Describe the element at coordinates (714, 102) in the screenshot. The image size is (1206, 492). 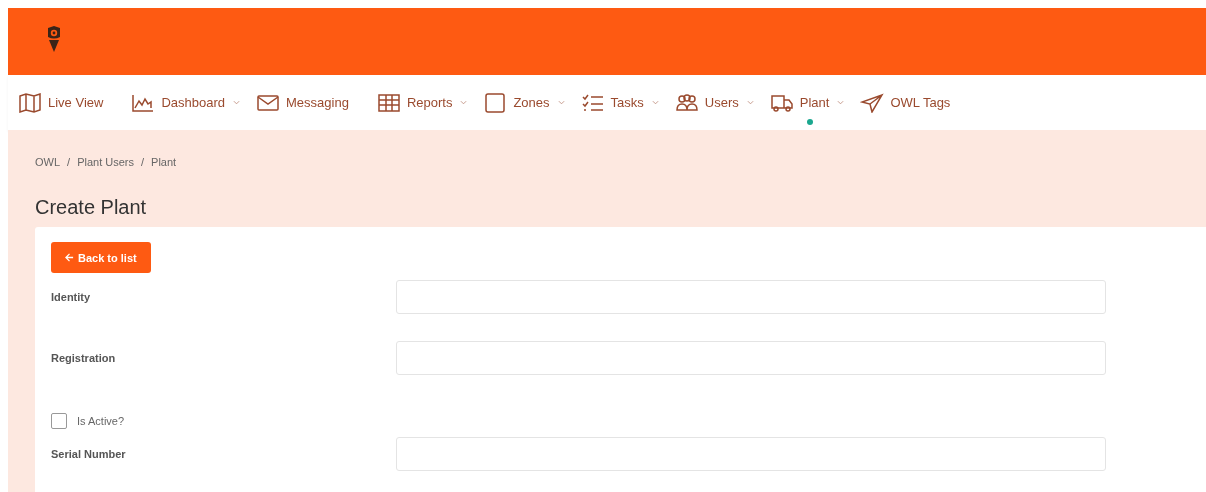
I see `nav-item: Users` at that location.